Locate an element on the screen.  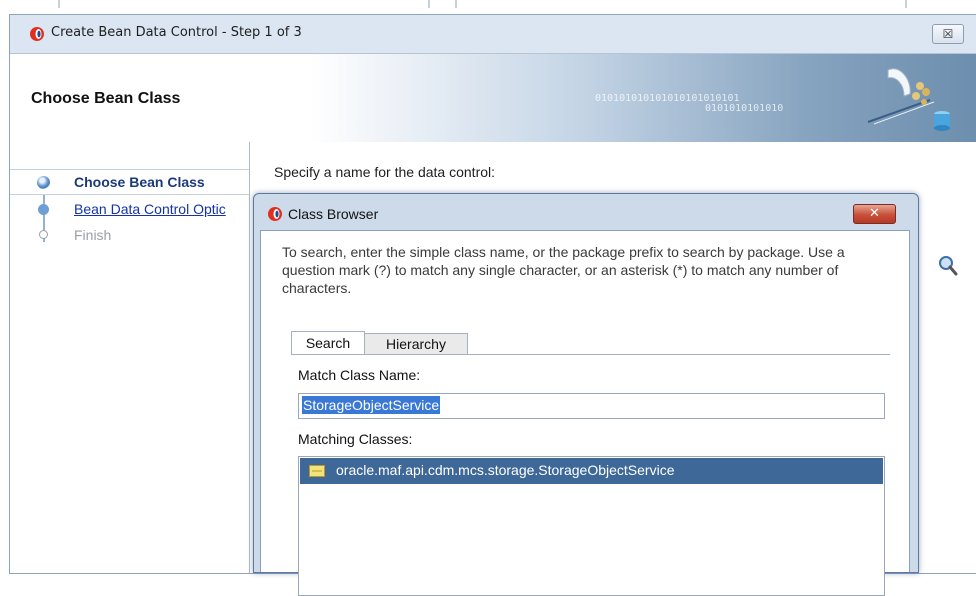
close-icon: ✕ is located at coordinates (874, 213).